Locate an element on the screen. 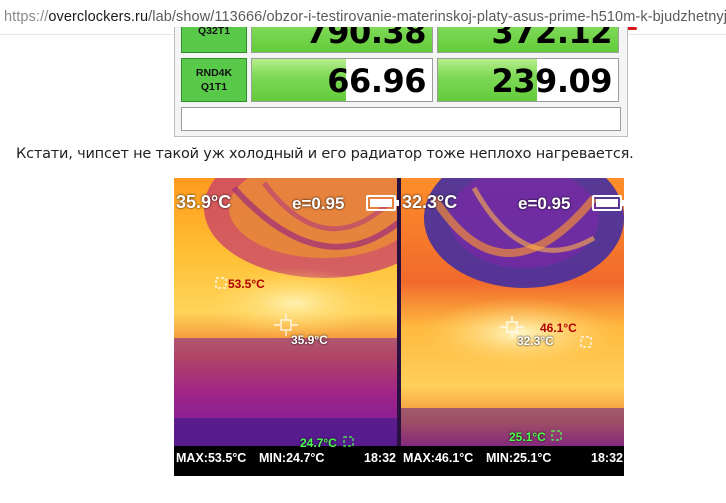  benchmark-label: RND4K Q1T1 is located at coordinates (214, 80).